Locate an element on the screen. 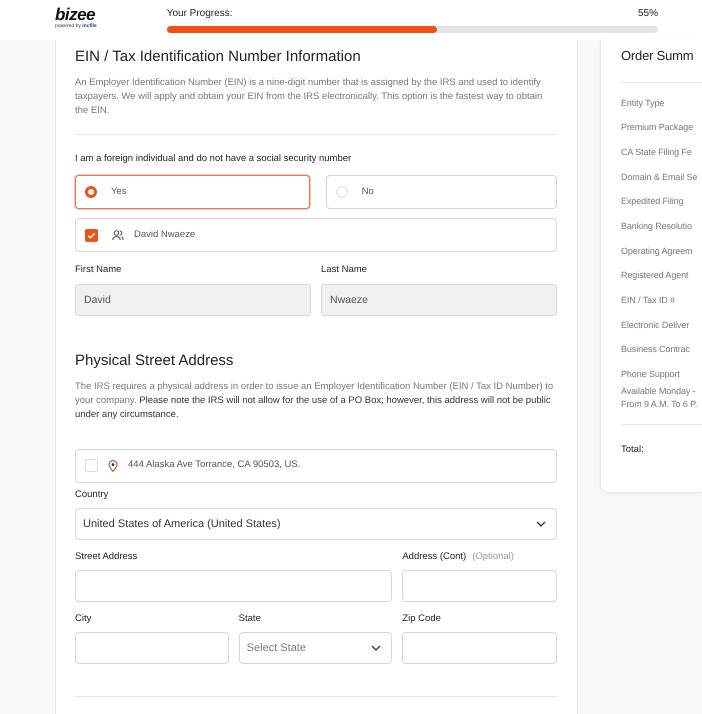  summary-item: EIN / Tax ID # is located at coordinates (648, 300).